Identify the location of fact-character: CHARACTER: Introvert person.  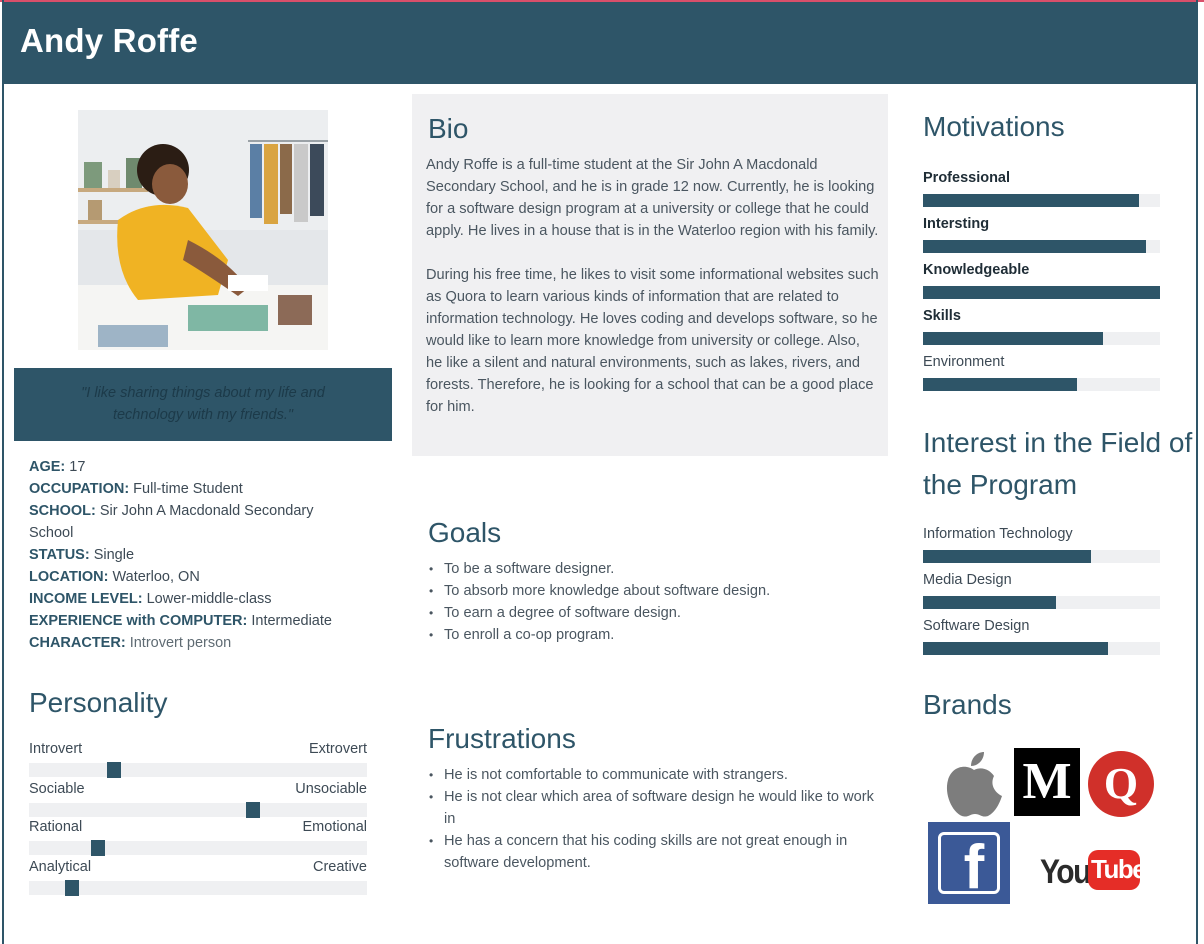
(194, 643).